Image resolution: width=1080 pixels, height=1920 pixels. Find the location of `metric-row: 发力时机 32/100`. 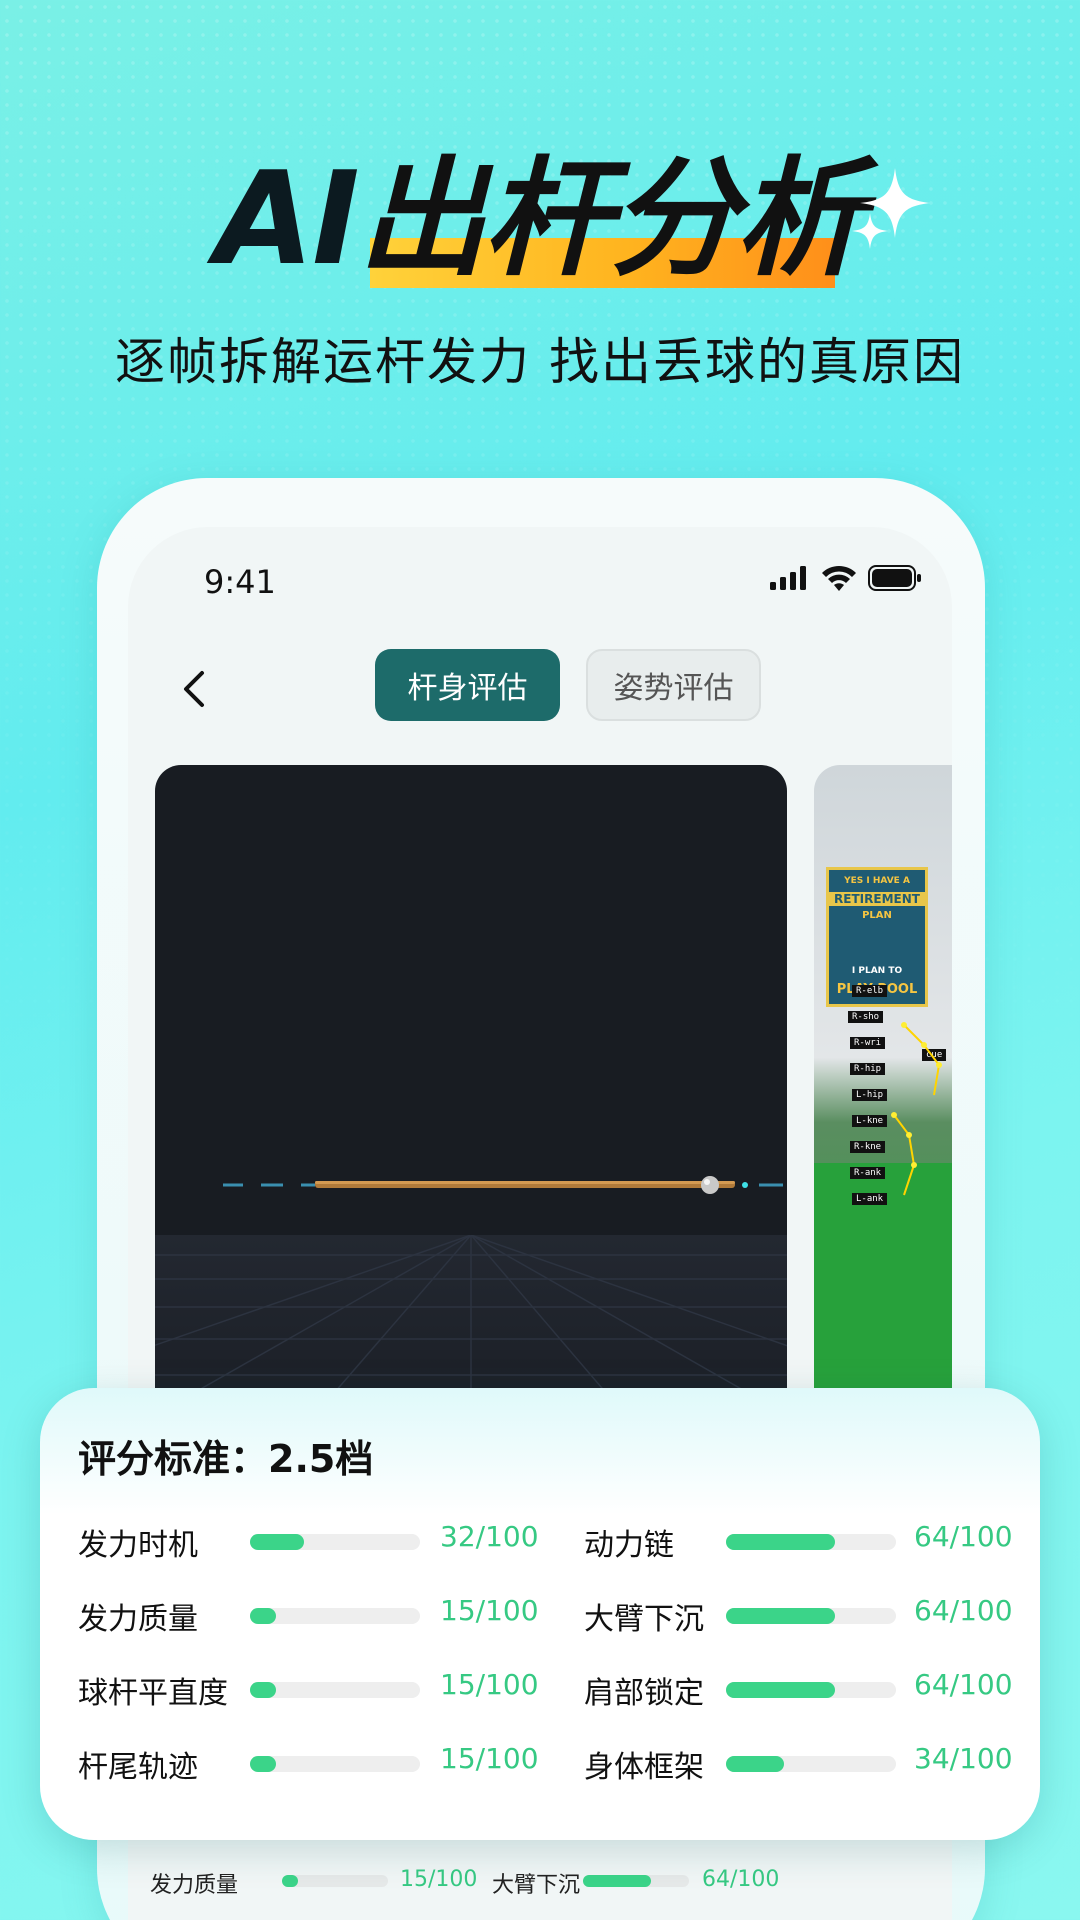

metric-row: 发力时机 32/100 is located at coordinates (308, 1540).